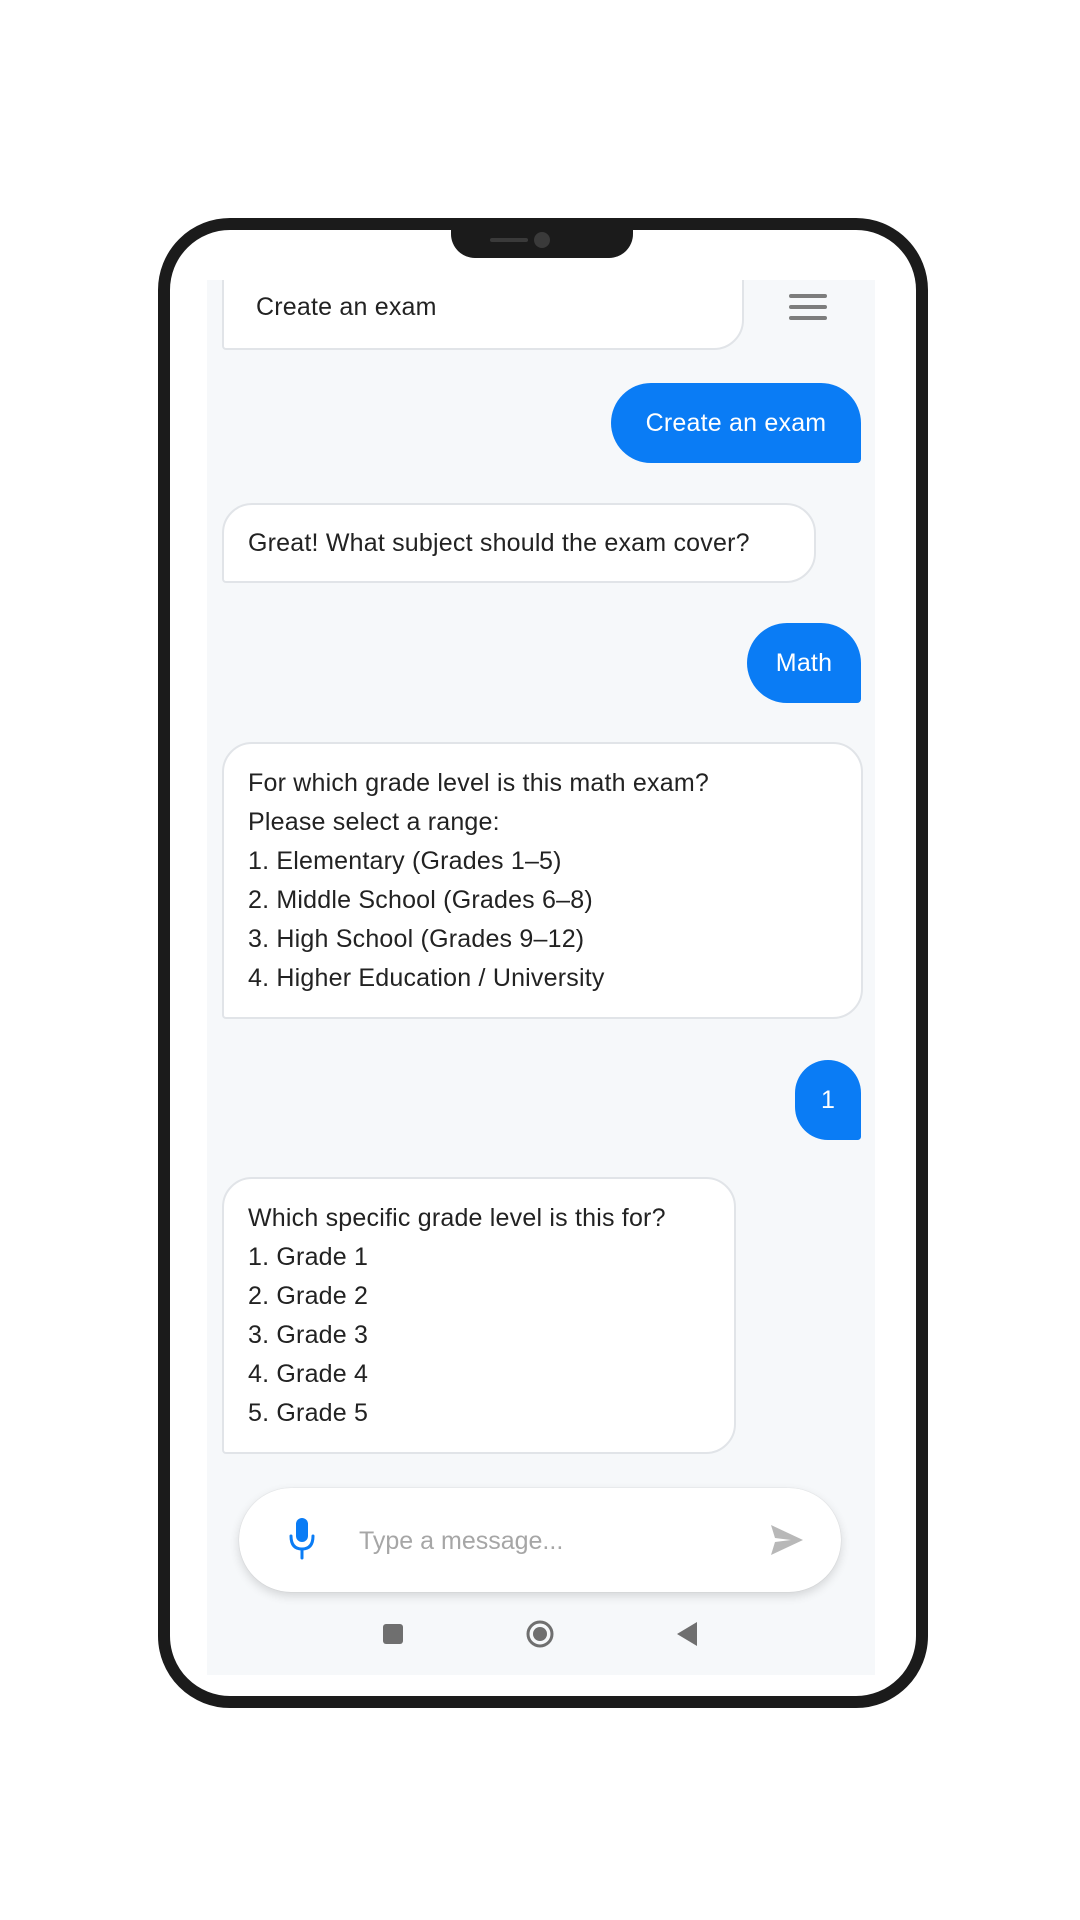 The height and width of the screenshot is (1920, 1080). What do you see at coordinates (420, 900) in the screenshot?
I see `message-line: 2. Middle School (Grades 6–8)` at bounding box center [420, 900].